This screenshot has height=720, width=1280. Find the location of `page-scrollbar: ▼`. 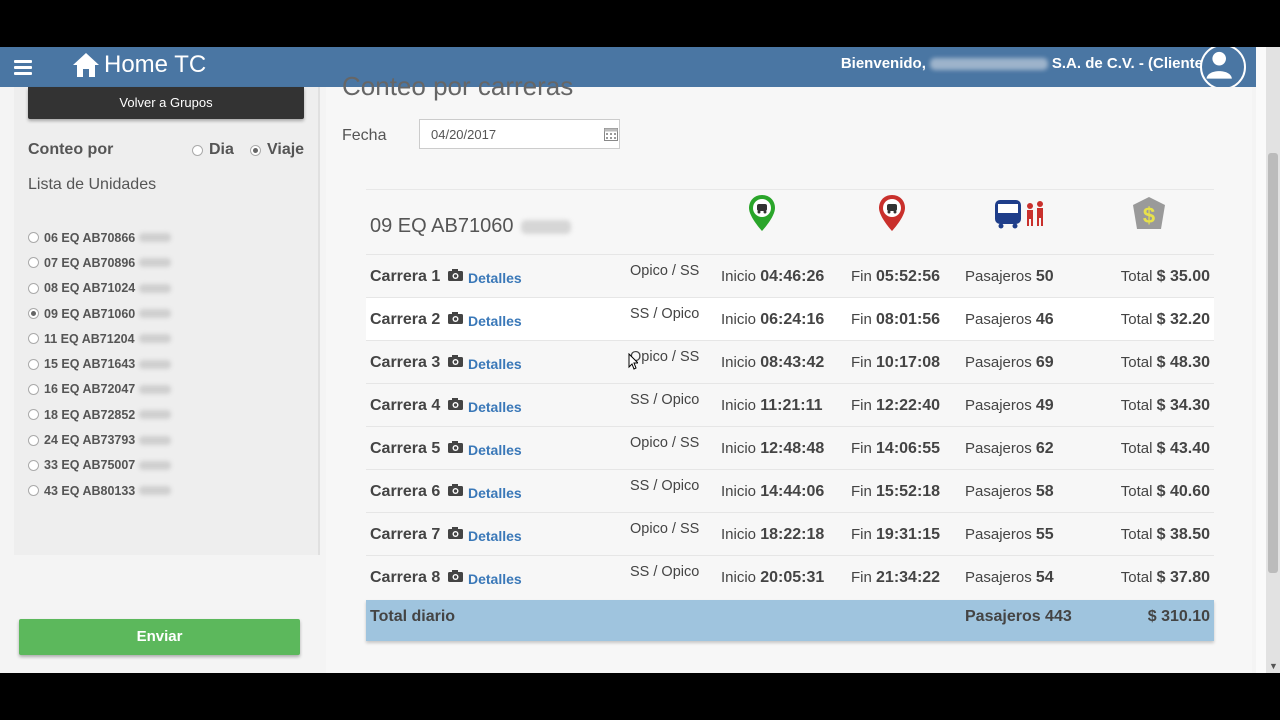

page-scrollbar: ▼ is located at coordinates (1273, 360).